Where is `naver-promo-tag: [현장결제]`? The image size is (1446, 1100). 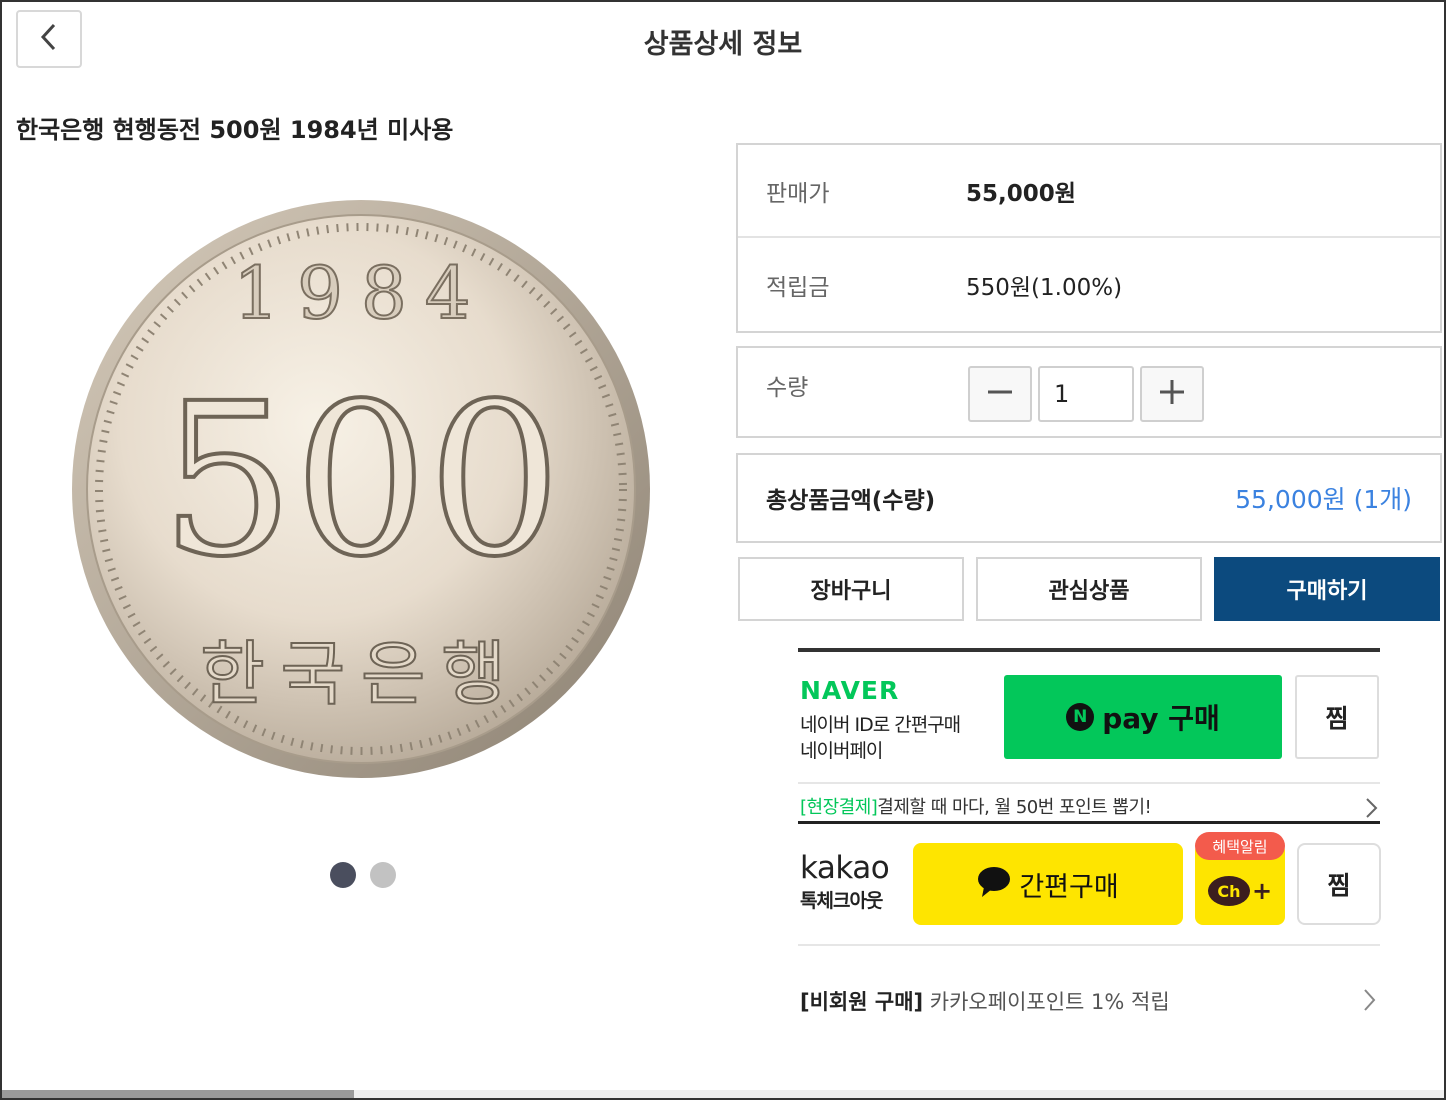 naver-promo-tag: [현장결제] is located at coordinates (839, 807).